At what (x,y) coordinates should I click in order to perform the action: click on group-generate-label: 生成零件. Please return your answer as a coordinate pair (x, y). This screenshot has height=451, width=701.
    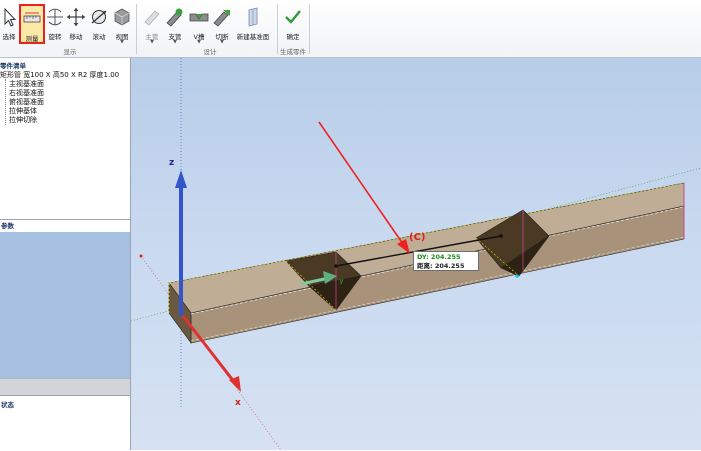
    Looking at the image, I should click on (293, 52).